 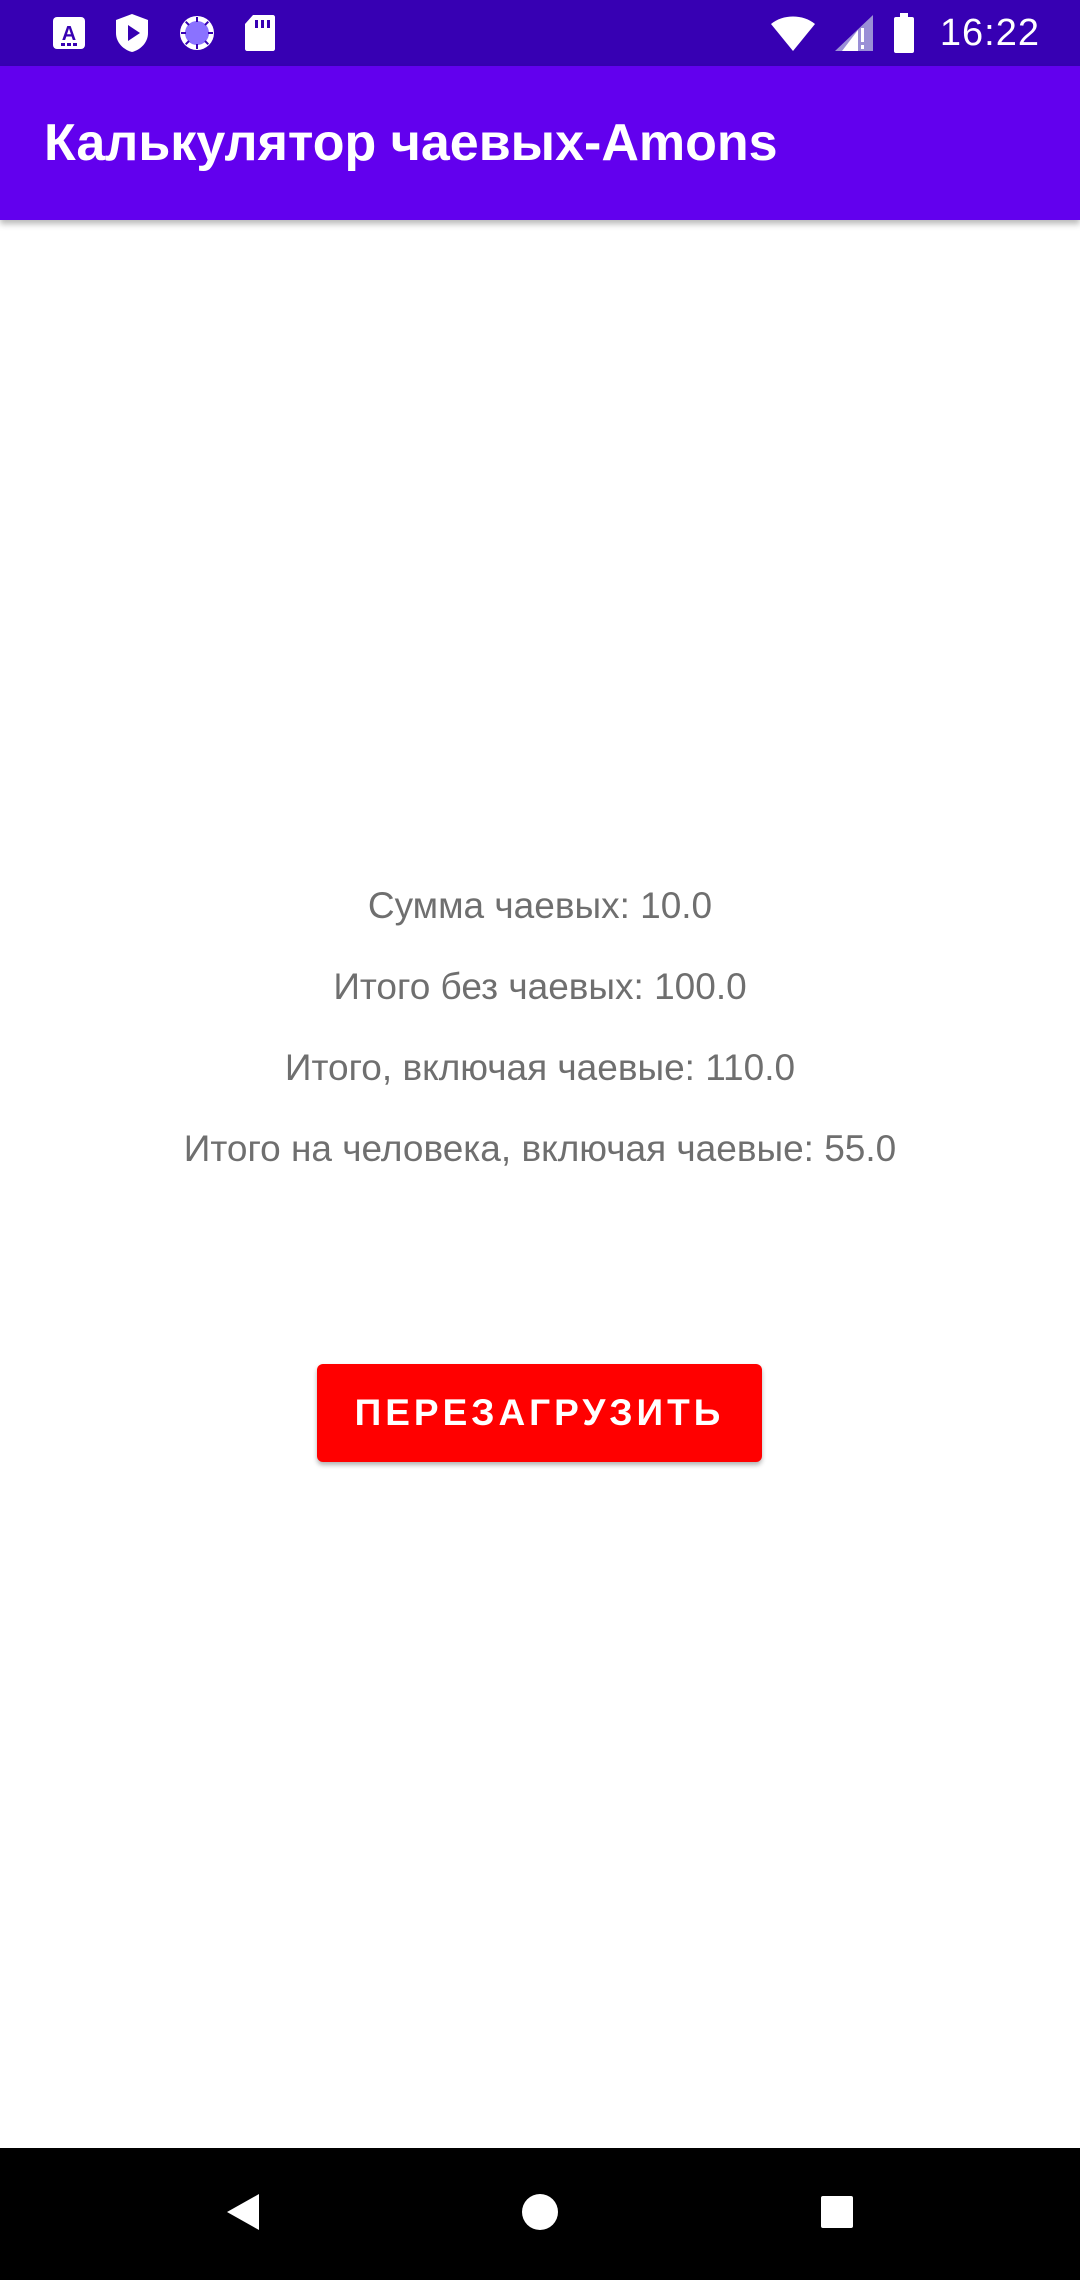 What do you see at coordinates (411, 143) in the screenshot?
I see `app-title: Калькулятор чаевых-Amons` at bounding box center [411, 143].